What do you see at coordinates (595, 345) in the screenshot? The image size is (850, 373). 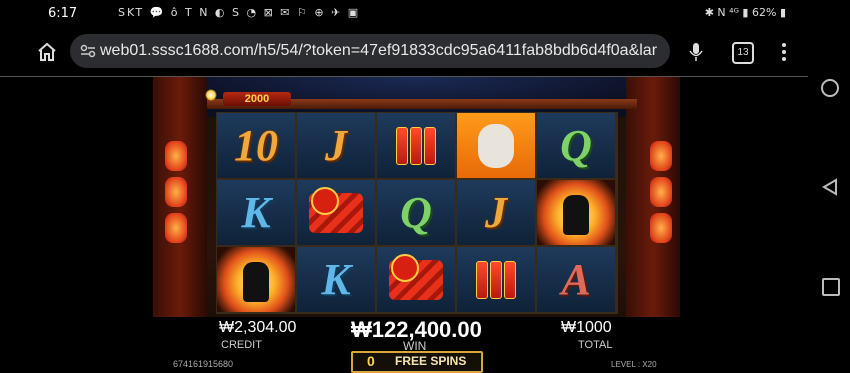 I see `total-bet-label: TOTAL` at bounding box center [595, 345].